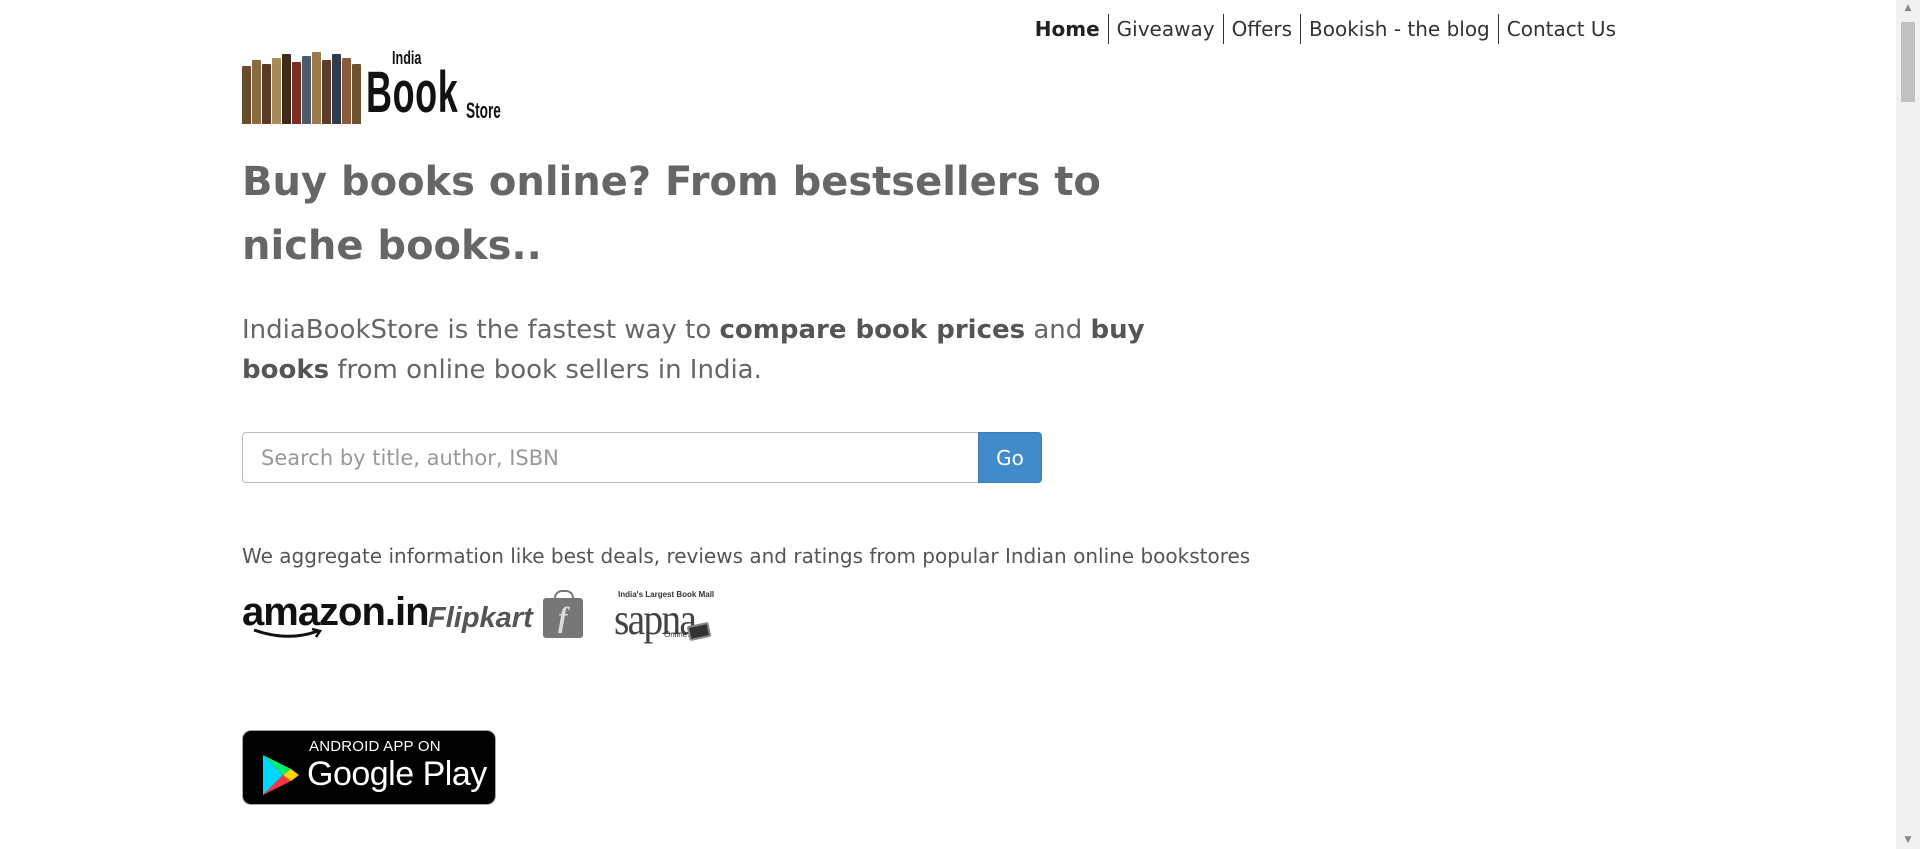  I want to click on intro-part-2: and, so click(1058, 330).